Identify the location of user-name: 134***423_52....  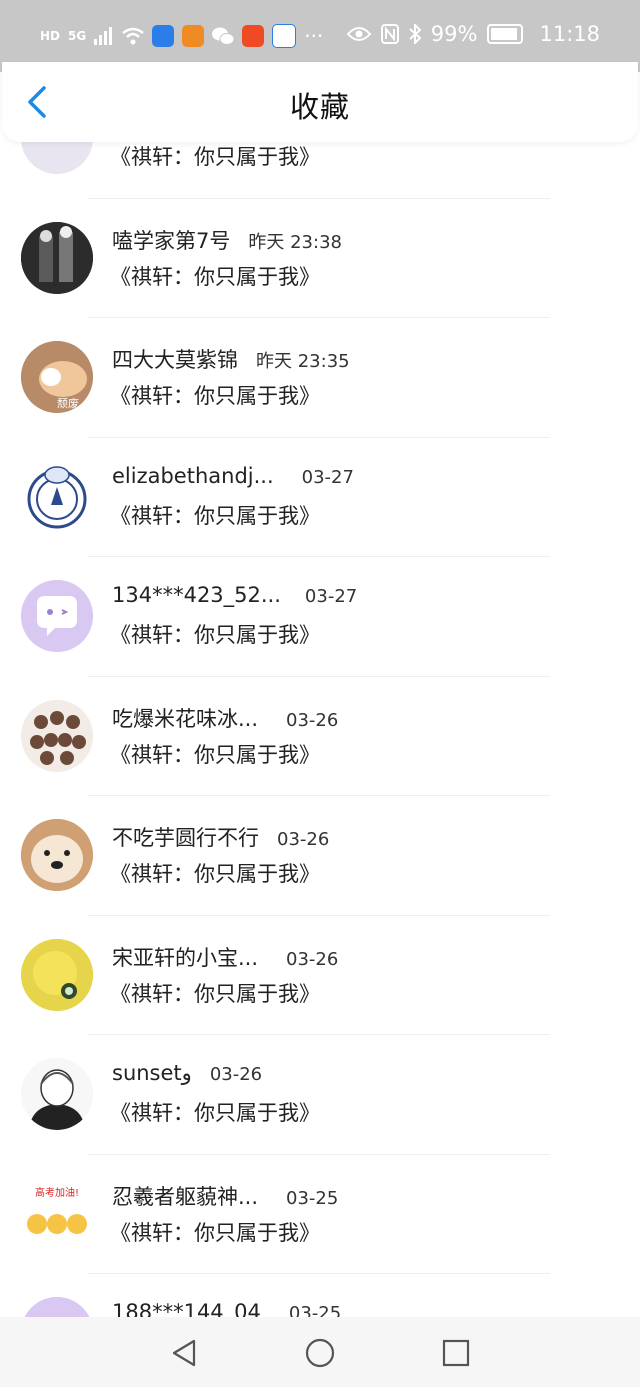
(196, 595).